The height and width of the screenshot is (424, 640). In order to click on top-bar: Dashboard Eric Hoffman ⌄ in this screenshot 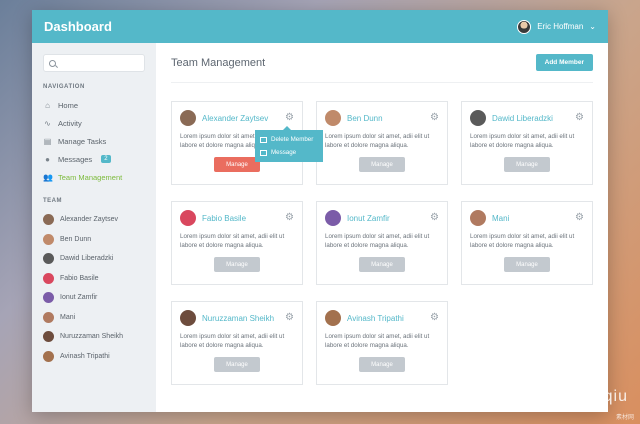, I will do `click(320, 26)`.